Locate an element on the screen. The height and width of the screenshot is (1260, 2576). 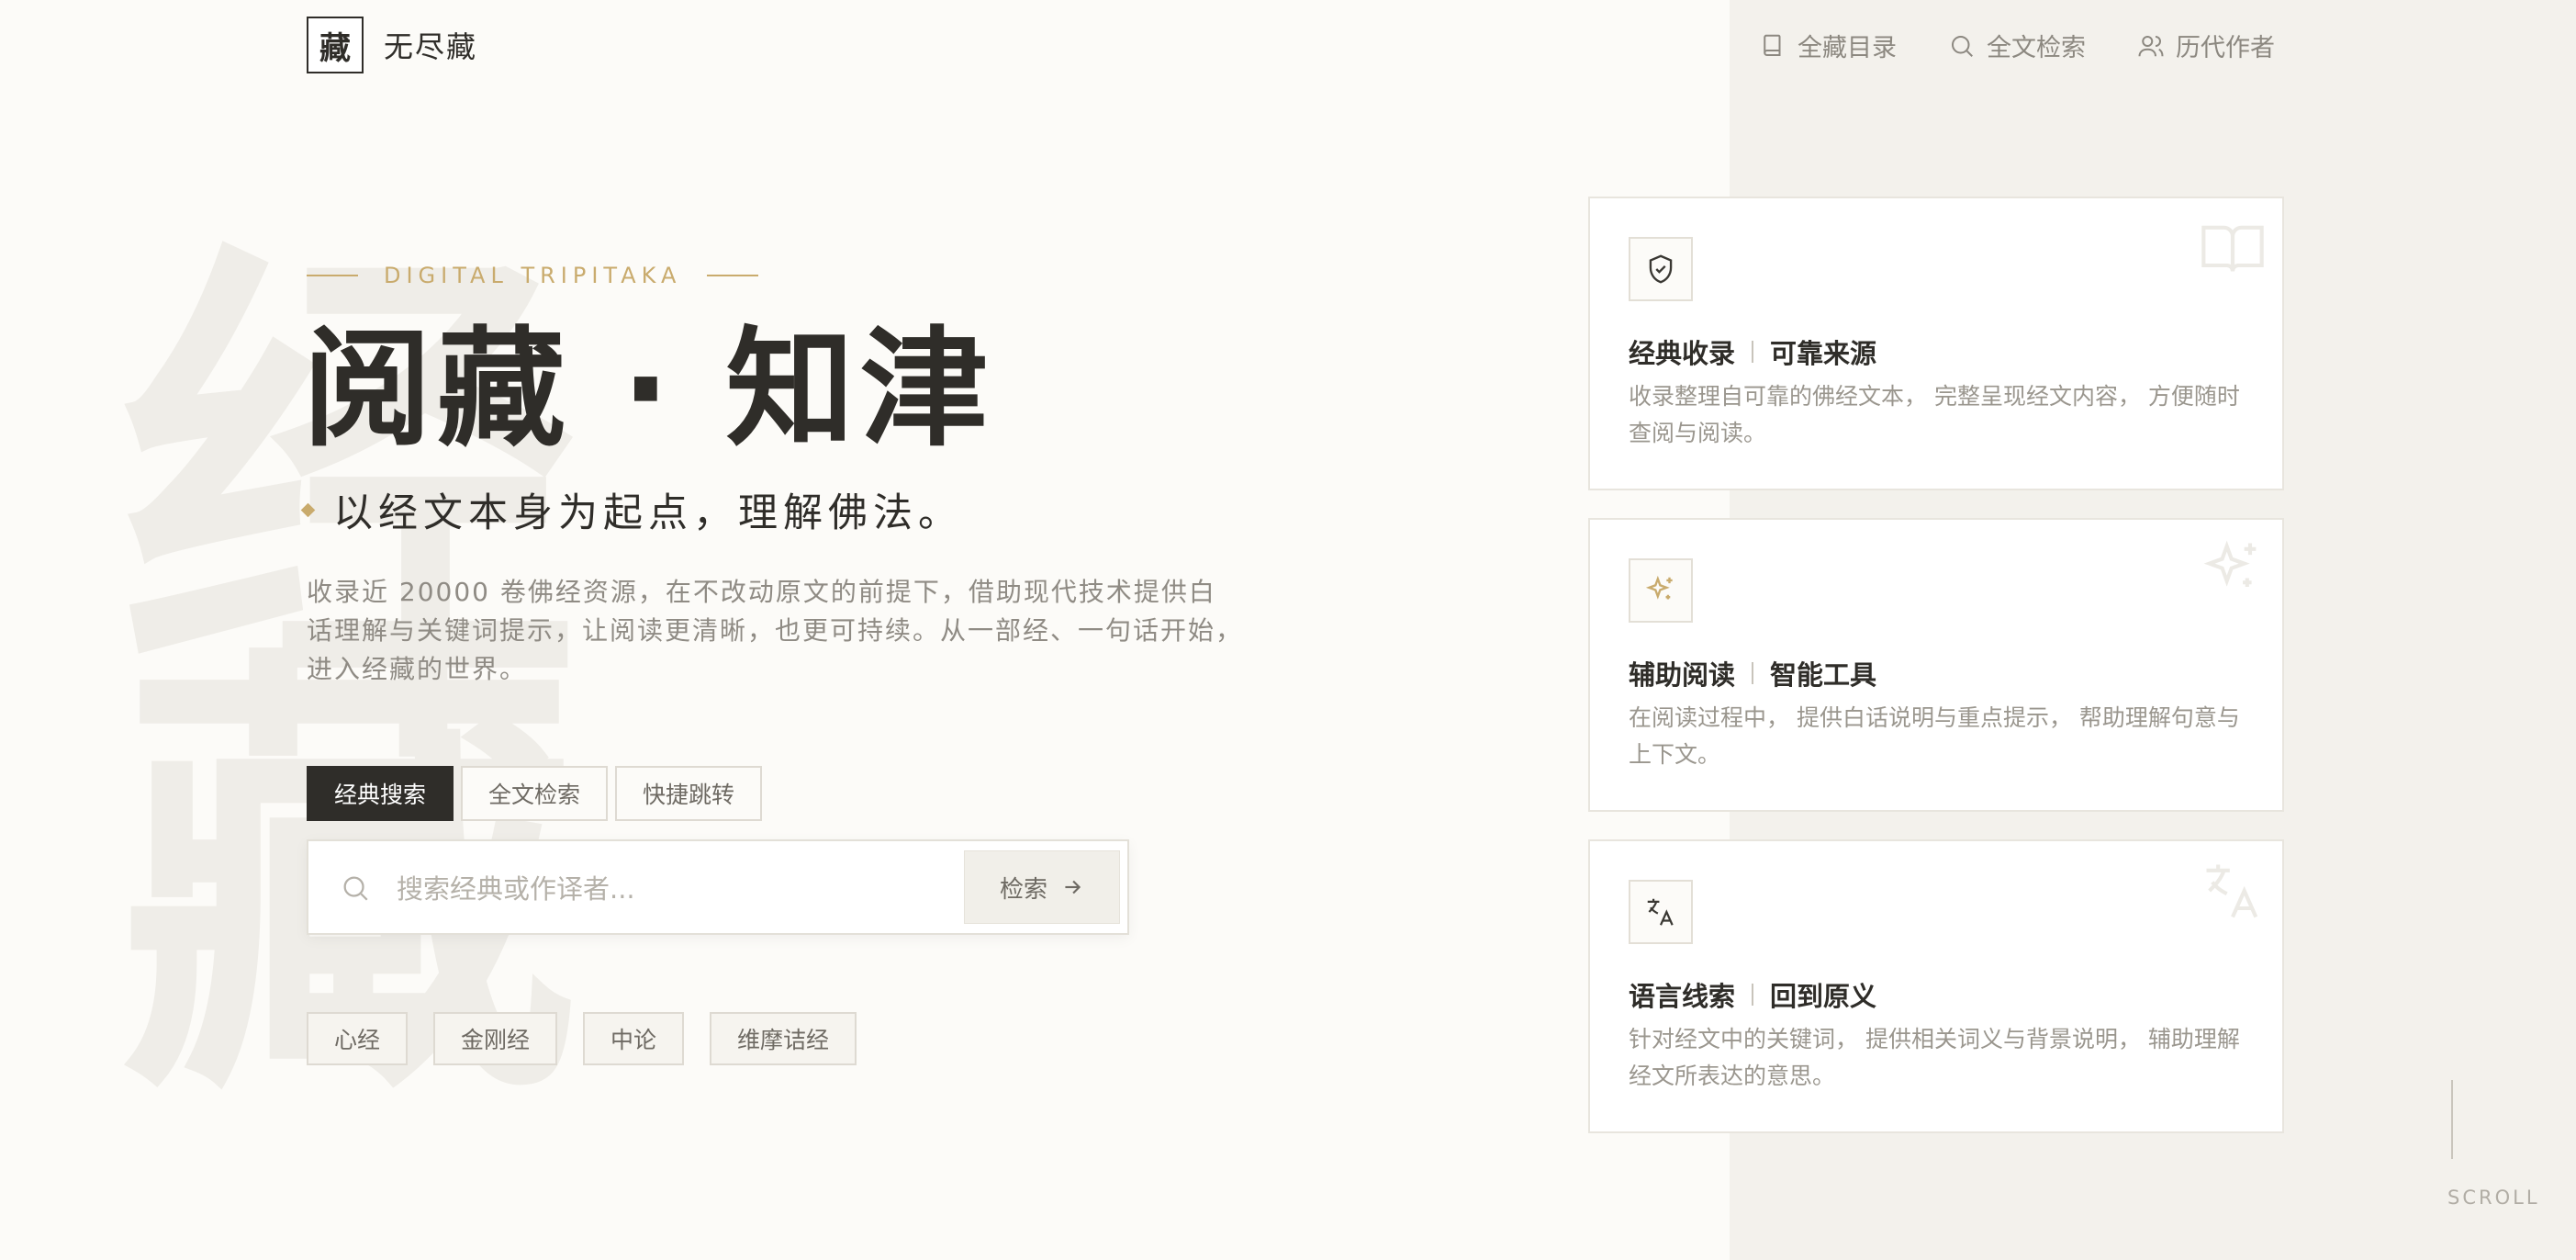
nav-catalog: 全藏目录 is located at coordinates (1828, 45).